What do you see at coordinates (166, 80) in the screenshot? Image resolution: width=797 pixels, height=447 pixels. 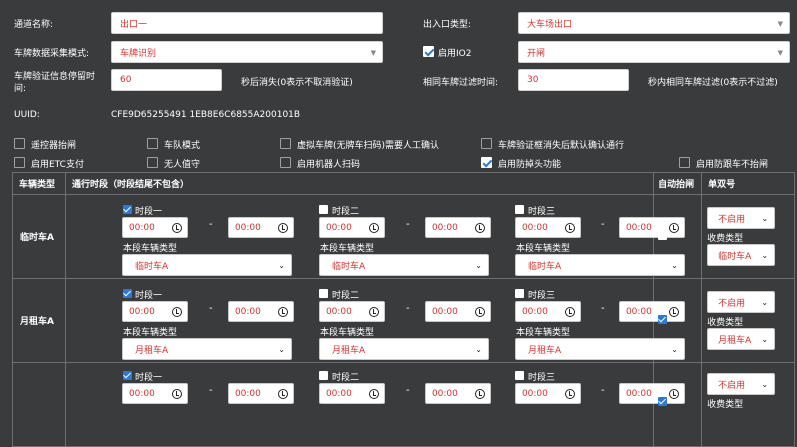 I see `stay-time-input: 60` at bounding box center [166, 80].